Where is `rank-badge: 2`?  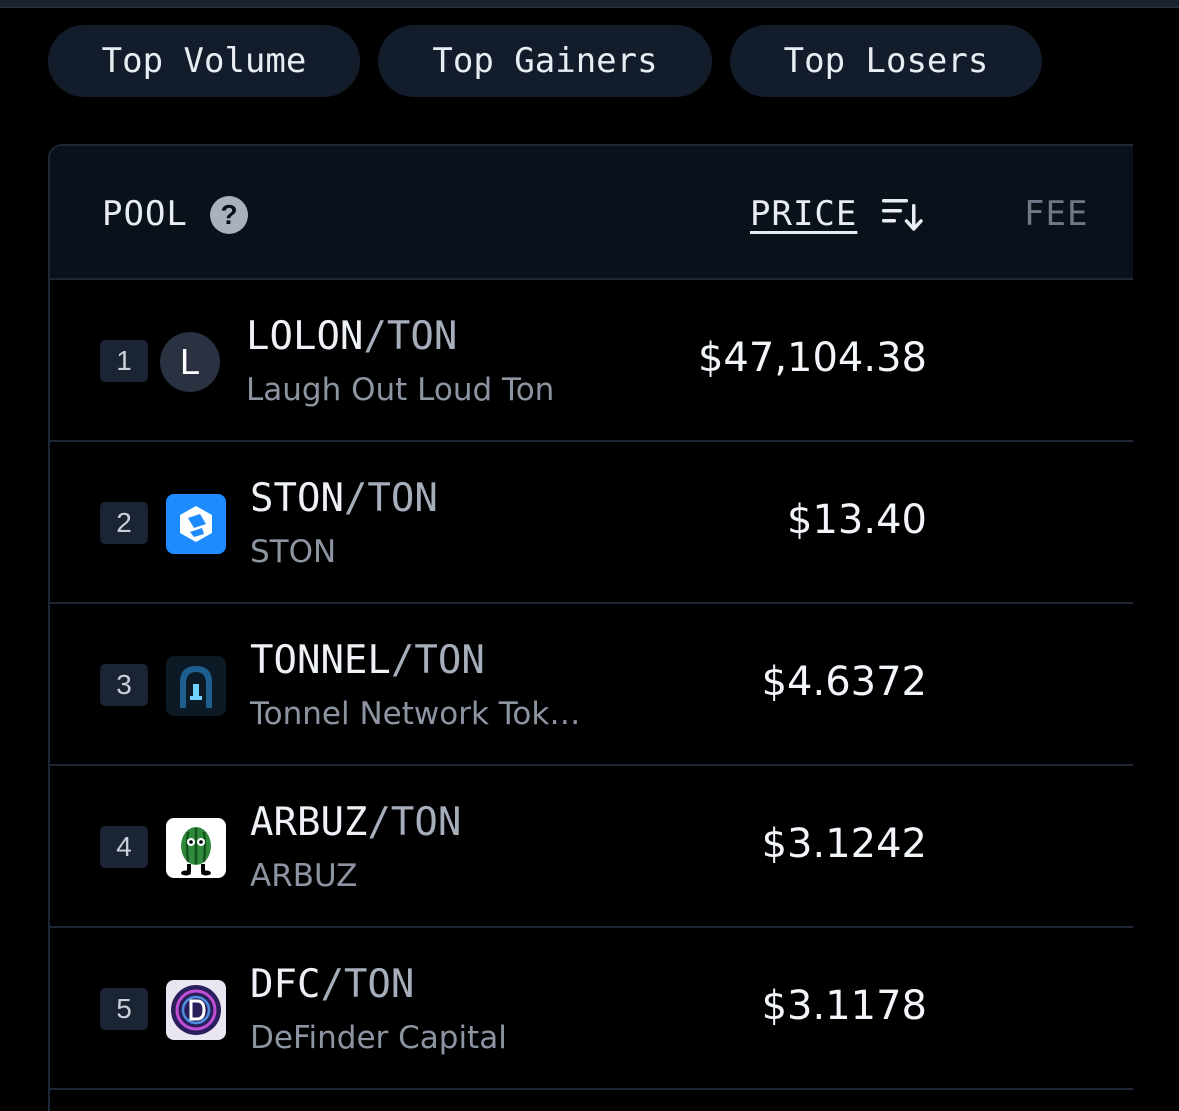 rank-badge: 2 is located at coordinates (124, 523).